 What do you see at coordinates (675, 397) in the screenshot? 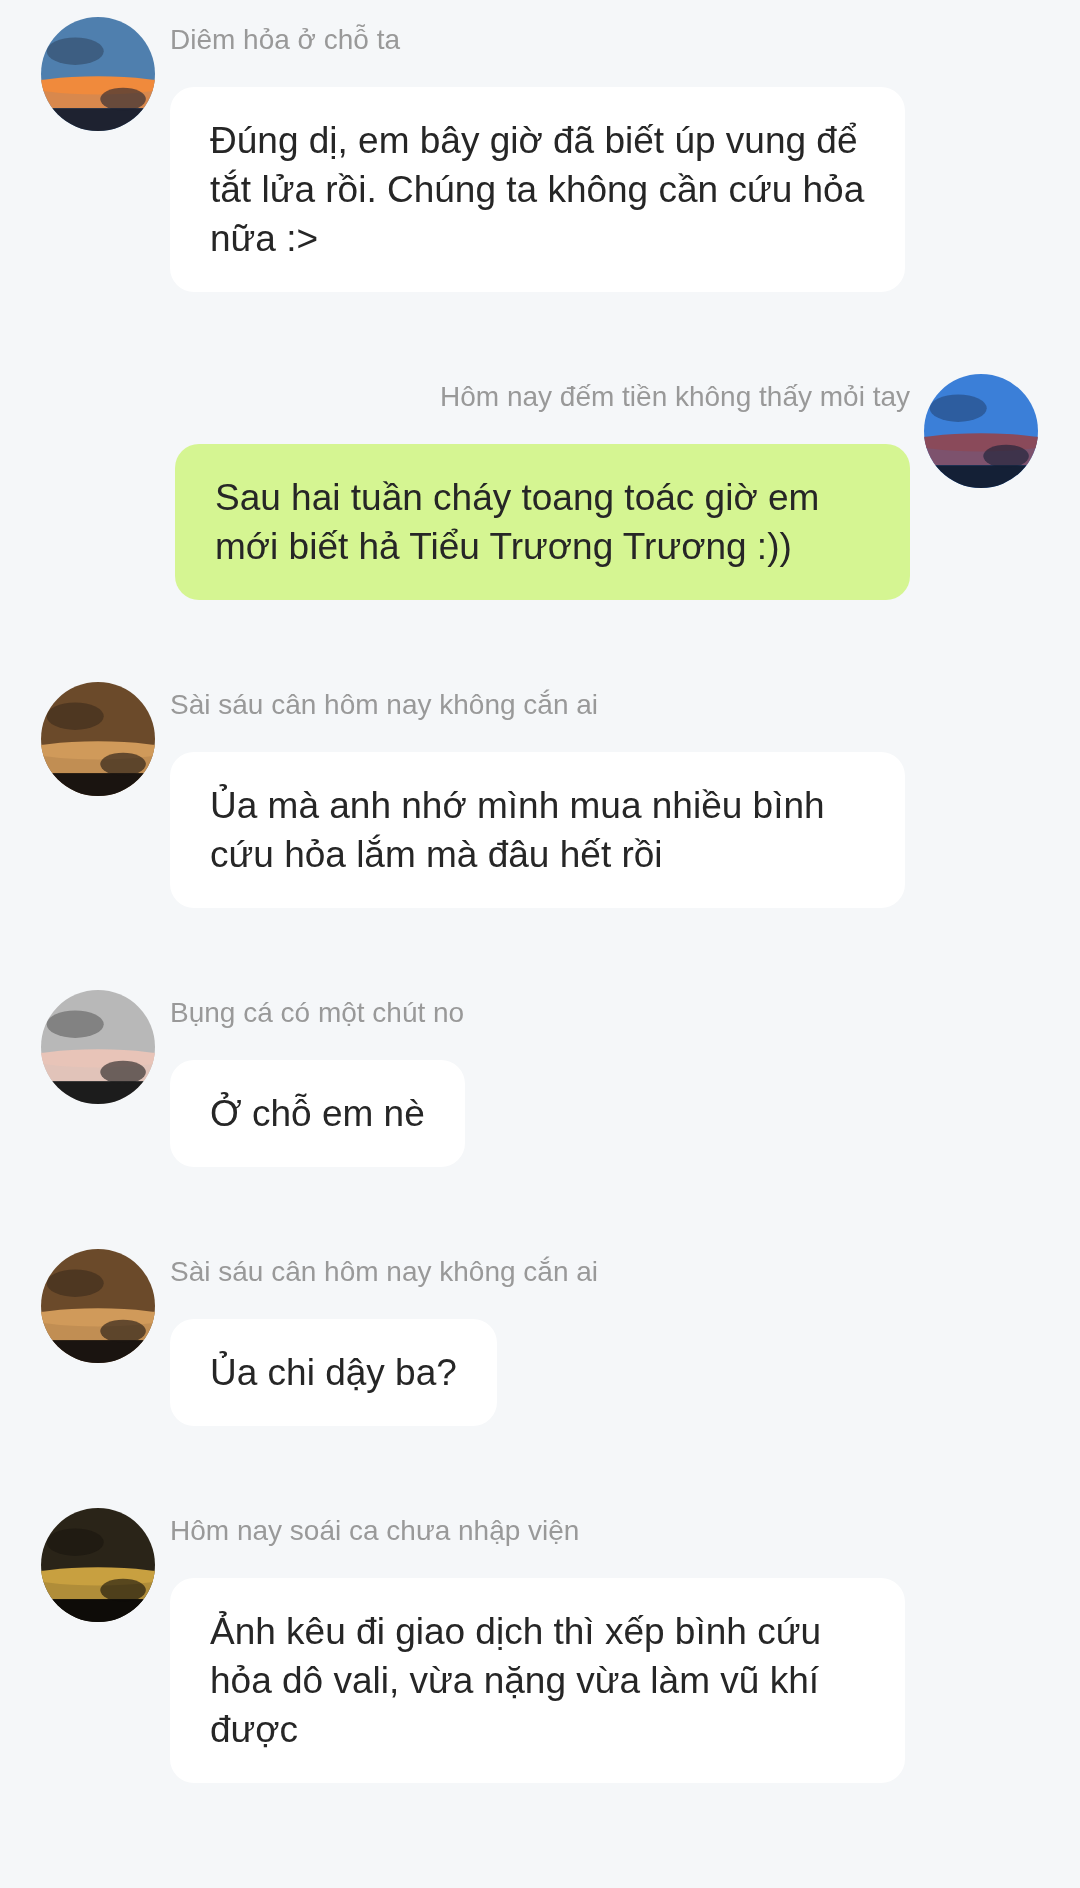
I see `sender-name: Hôm nay đếm tiền không thấy mỏi tay` at bounding box center [675, 397].